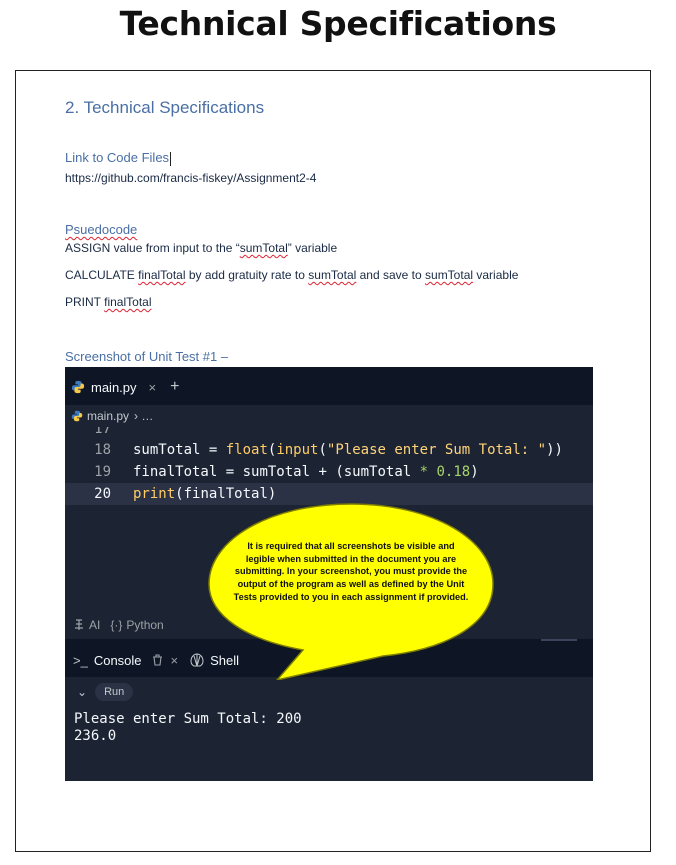  Describe the element at coordinates (453, 472) in the screenshot. I see `code-token: 0.18` at that location.